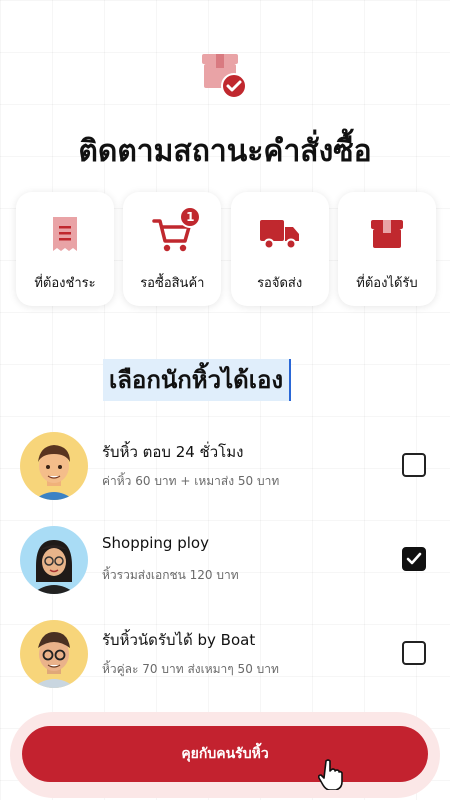  Describe the element at coordinates (280, 234) in the screenshot. I see `delivery-truck-icon` at that location.